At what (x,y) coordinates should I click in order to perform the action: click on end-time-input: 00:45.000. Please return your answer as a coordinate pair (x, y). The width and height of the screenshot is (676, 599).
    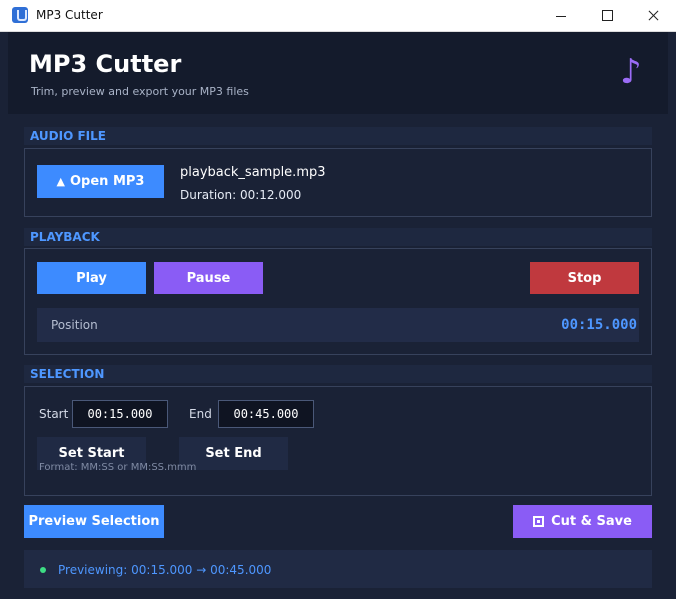
    Looking at the image, I should click on (266, 414).